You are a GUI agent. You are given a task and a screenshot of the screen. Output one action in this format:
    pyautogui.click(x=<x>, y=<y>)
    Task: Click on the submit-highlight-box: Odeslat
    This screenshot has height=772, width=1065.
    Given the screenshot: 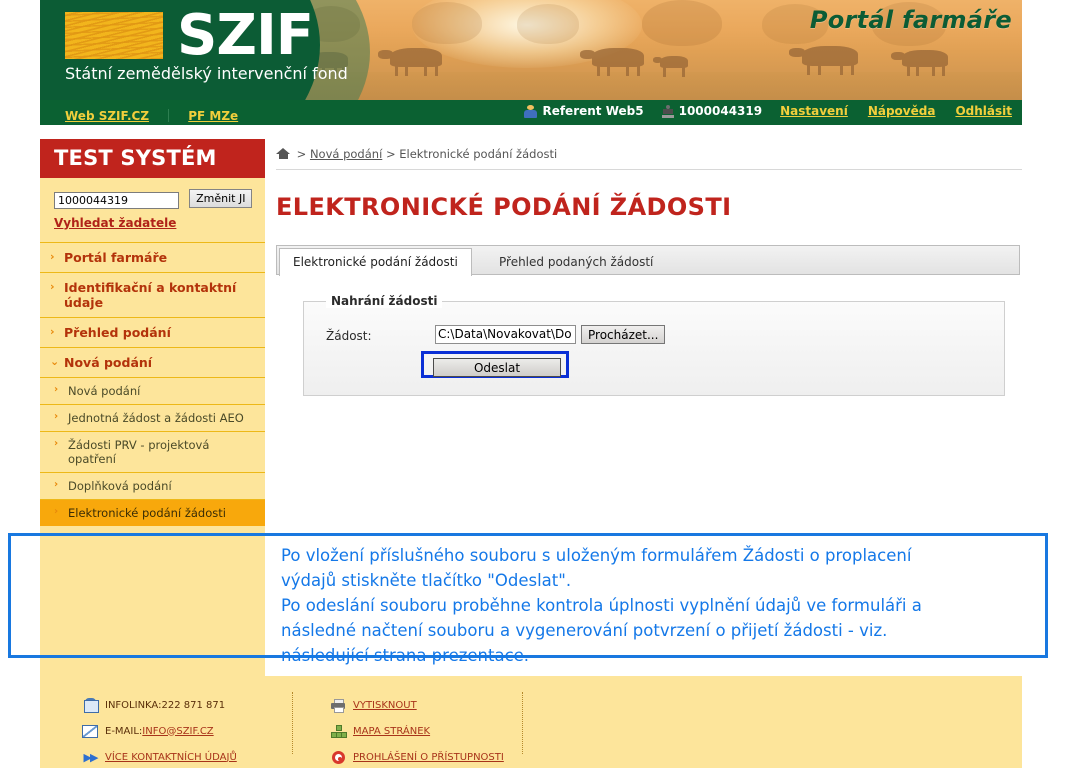 What is the action you would take?
    pyautogui.click(x=495, y=364)
    